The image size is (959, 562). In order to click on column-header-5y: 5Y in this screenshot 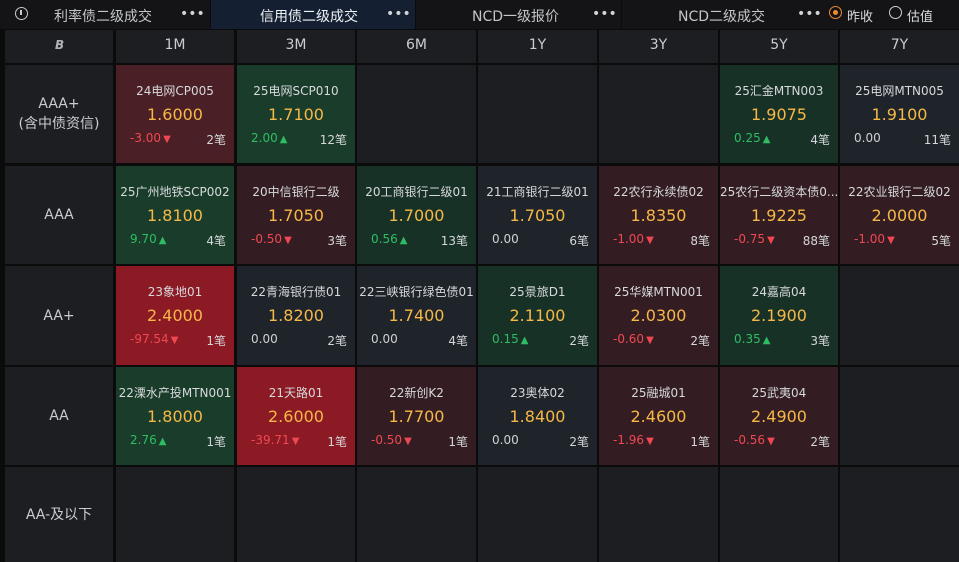, I will do `click(779, 46)`.